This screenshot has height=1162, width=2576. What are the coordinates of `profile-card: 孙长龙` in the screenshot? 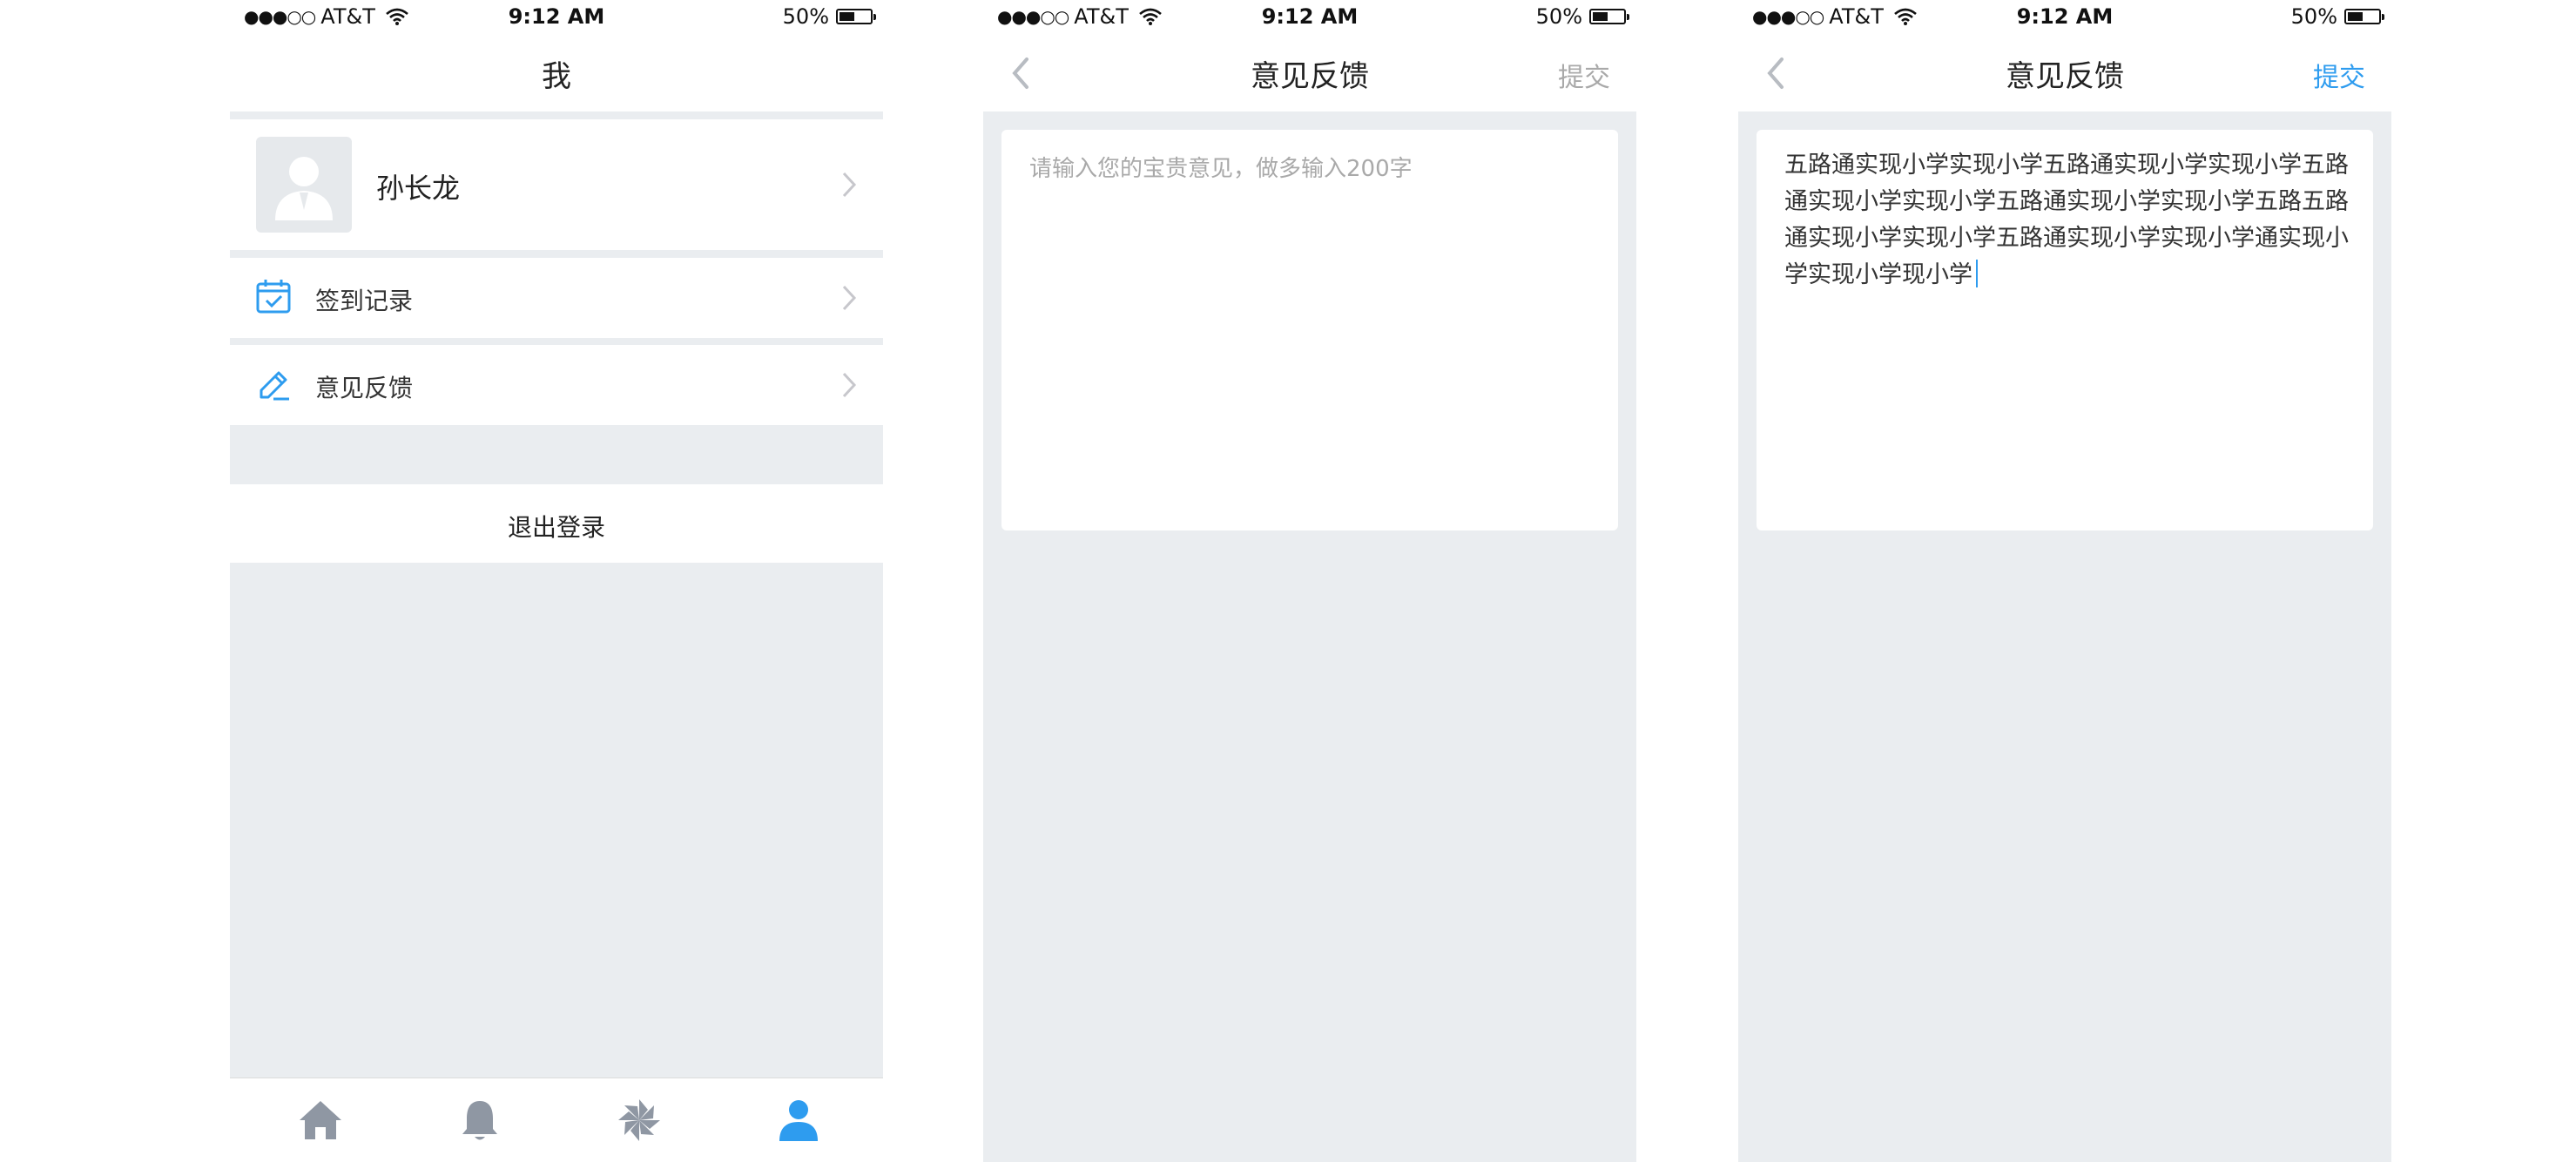 It's located at (556, 184).